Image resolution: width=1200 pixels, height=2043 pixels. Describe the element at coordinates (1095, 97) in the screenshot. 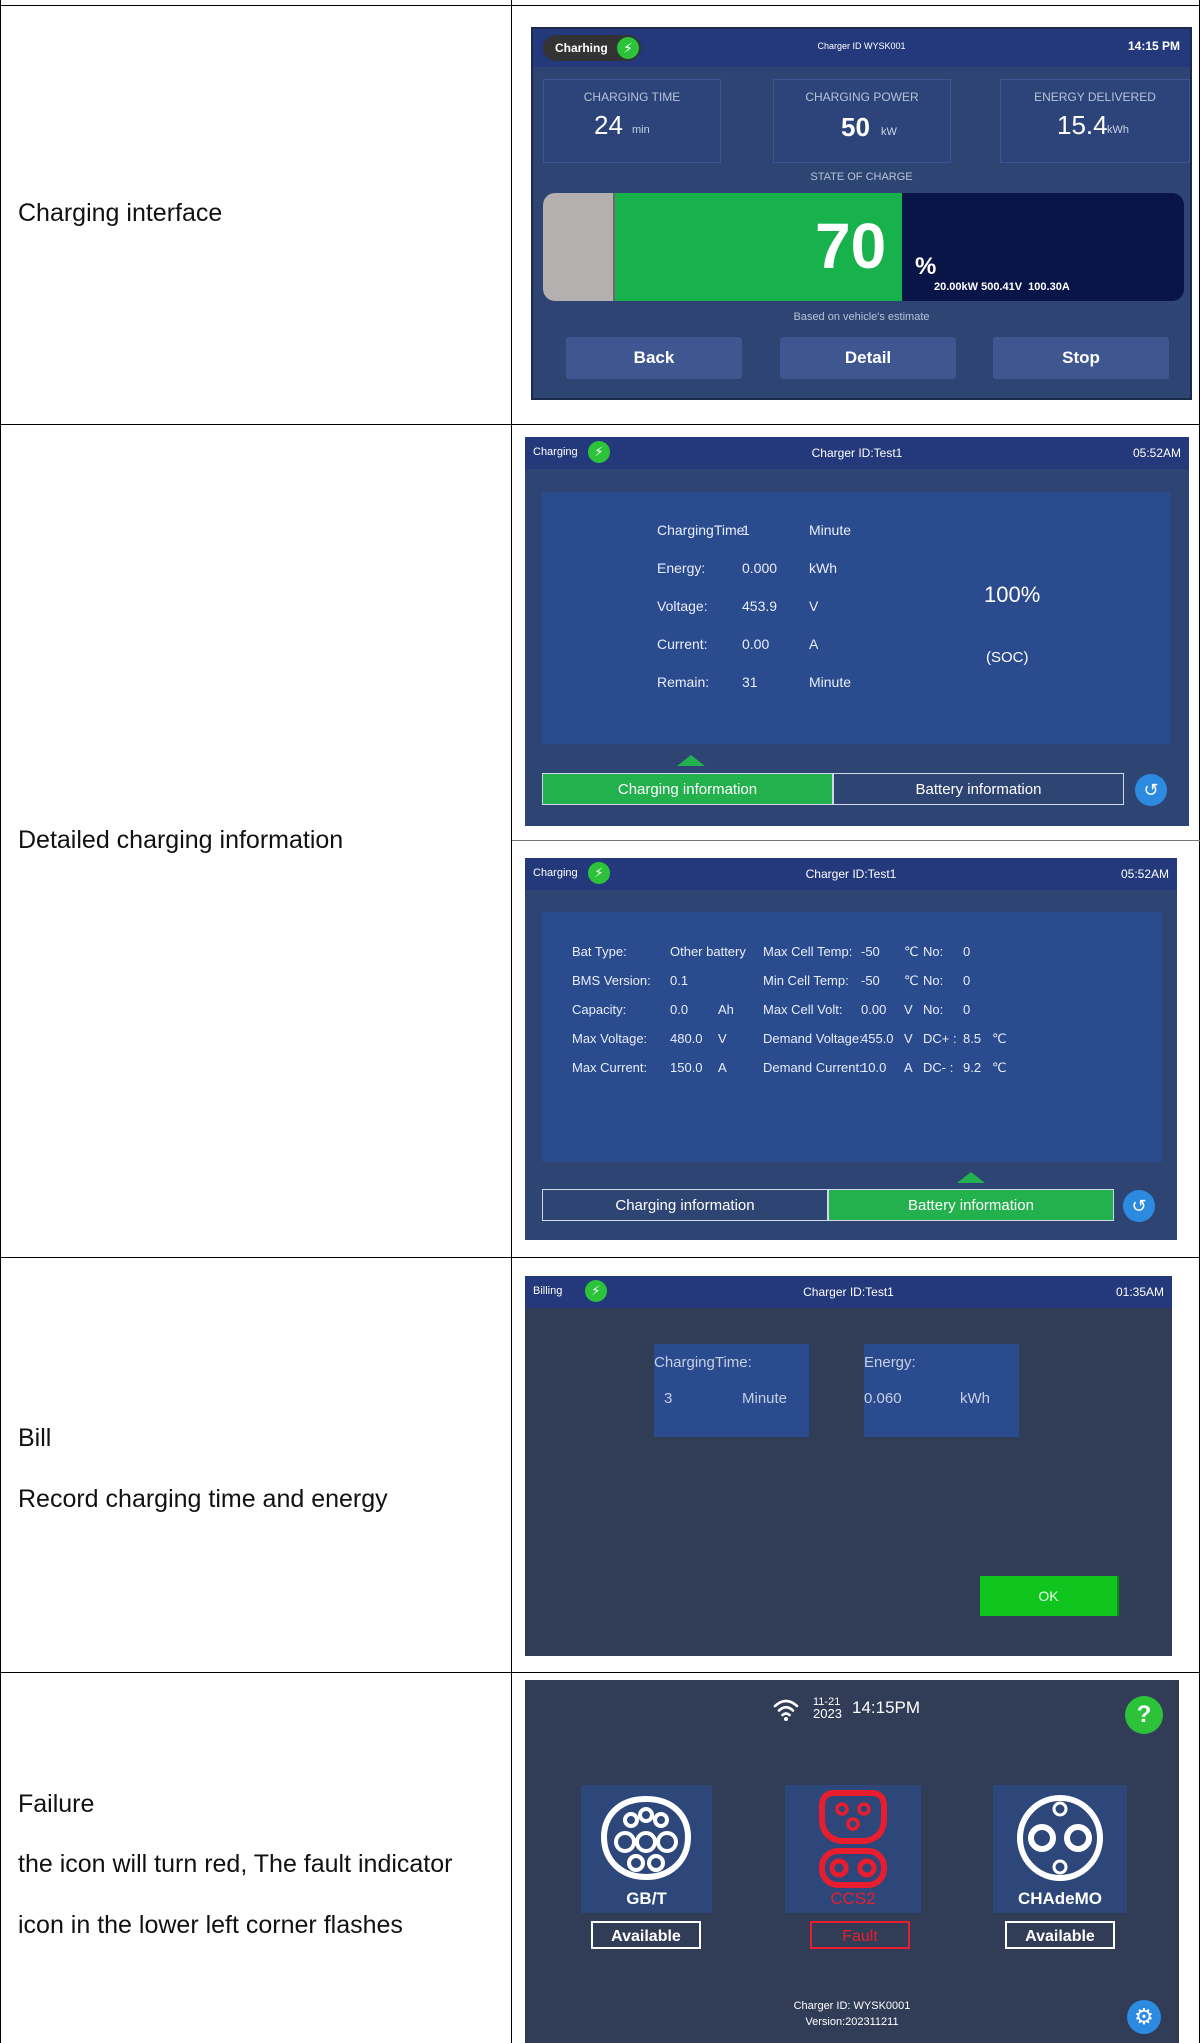

I see `card-label: ENERGY DELIVERED` at that location.